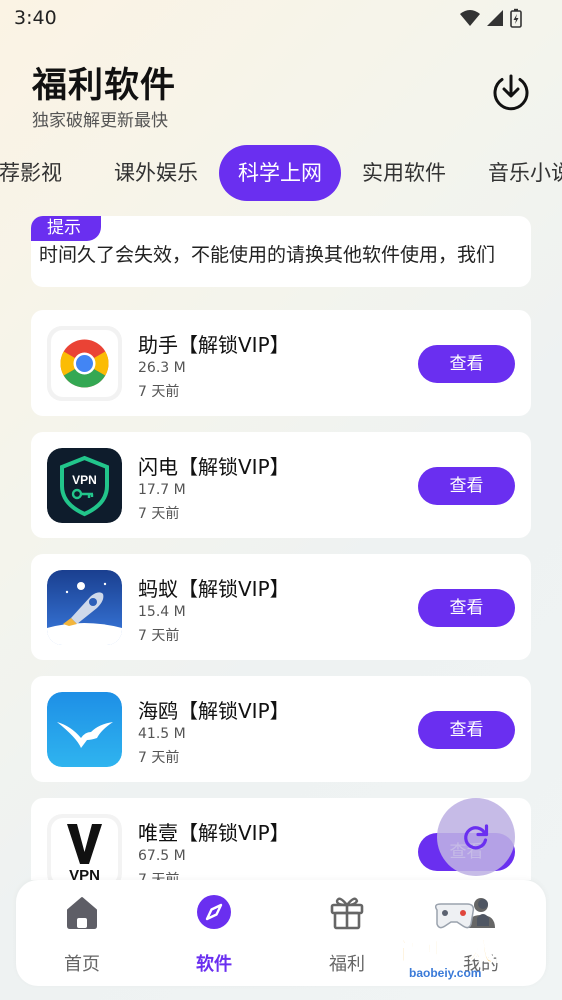 The width and height of the screenshot is (562, 1000). What do you see at coordinates (82, 937) in the screenshot?
I see `nav-item-home: 首页` at bounding box center [82, 937].